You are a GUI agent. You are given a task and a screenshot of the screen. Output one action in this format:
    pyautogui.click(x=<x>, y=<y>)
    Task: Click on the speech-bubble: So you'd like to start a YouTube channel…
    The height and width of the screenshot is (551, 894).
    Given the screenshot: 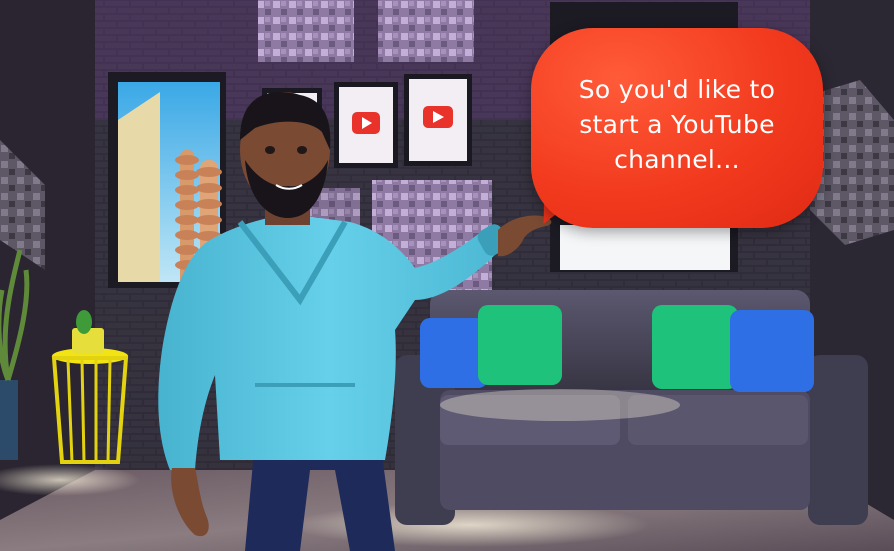 What is the action you would take?
    pyautogui.click(x=677, y=128)
    